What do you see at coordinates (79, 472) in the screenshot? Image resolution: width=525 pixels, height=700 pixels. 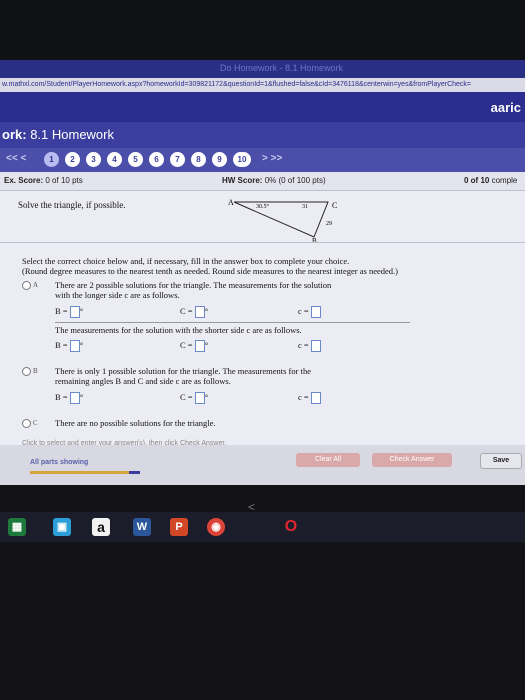 I see `parts-progress-fill` at bounding box center [79, 472].